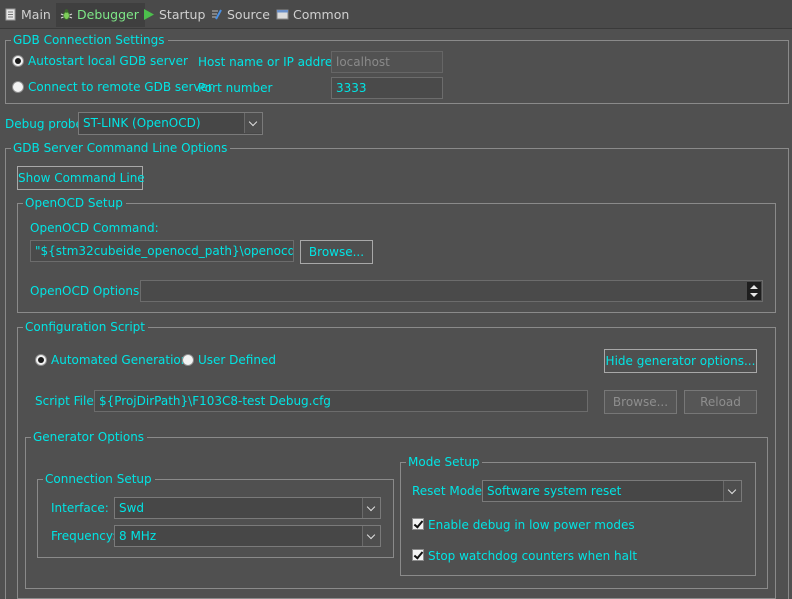  I want to click on group-legend: OpenOCD Setup, so click(74, 203).